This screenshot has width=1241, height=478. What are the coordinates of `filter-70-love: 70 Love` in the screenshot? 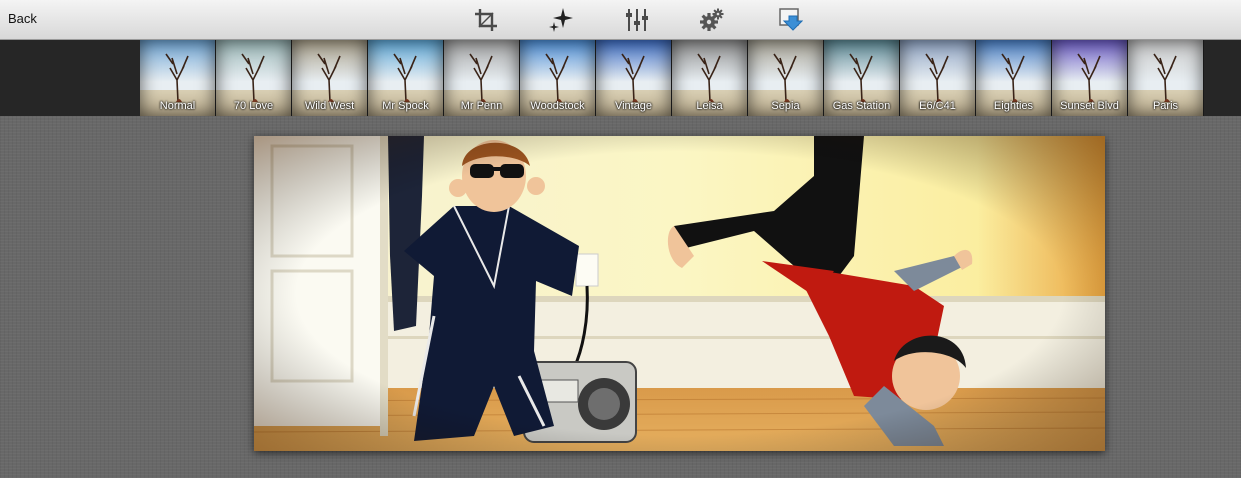 It's located at (254, 78).